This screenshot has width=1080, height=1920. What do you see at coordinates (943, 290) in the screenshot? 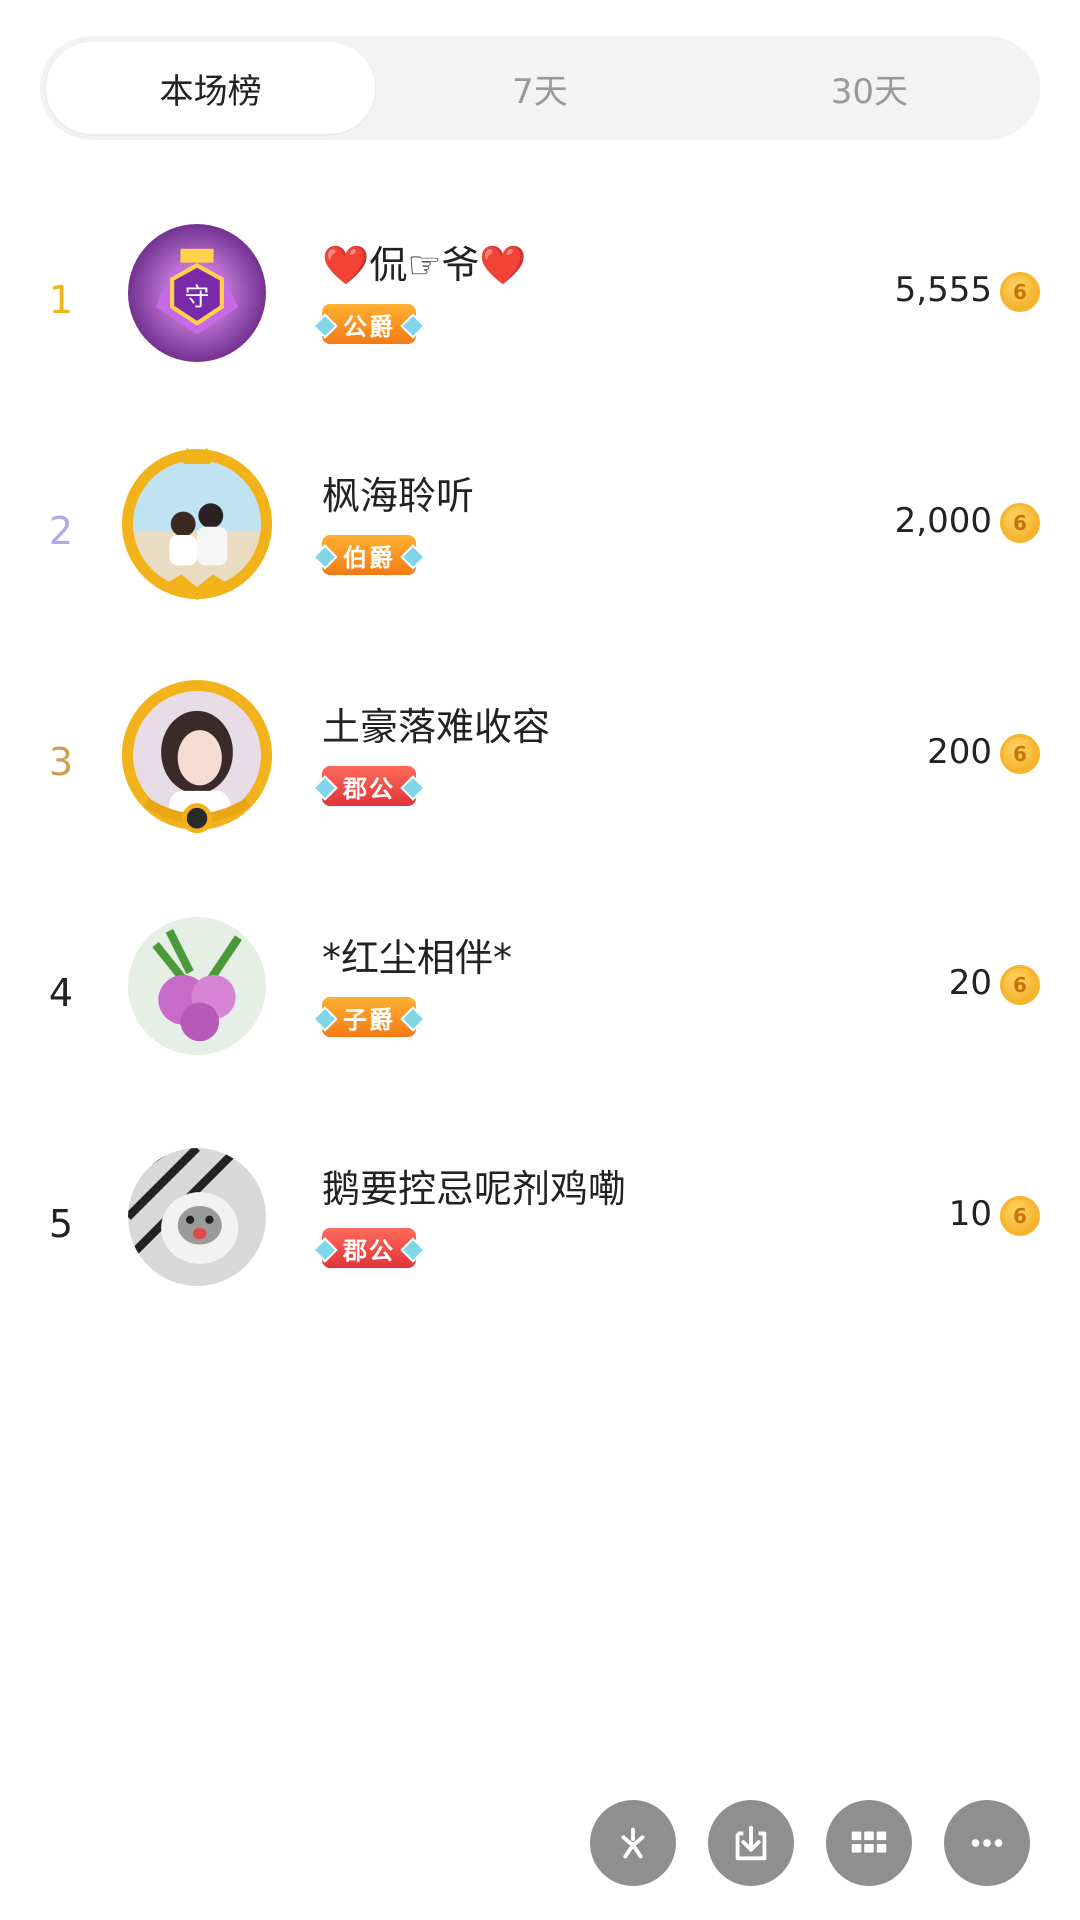
I see `score-value: 5,555` at bounding box center [943, 290].